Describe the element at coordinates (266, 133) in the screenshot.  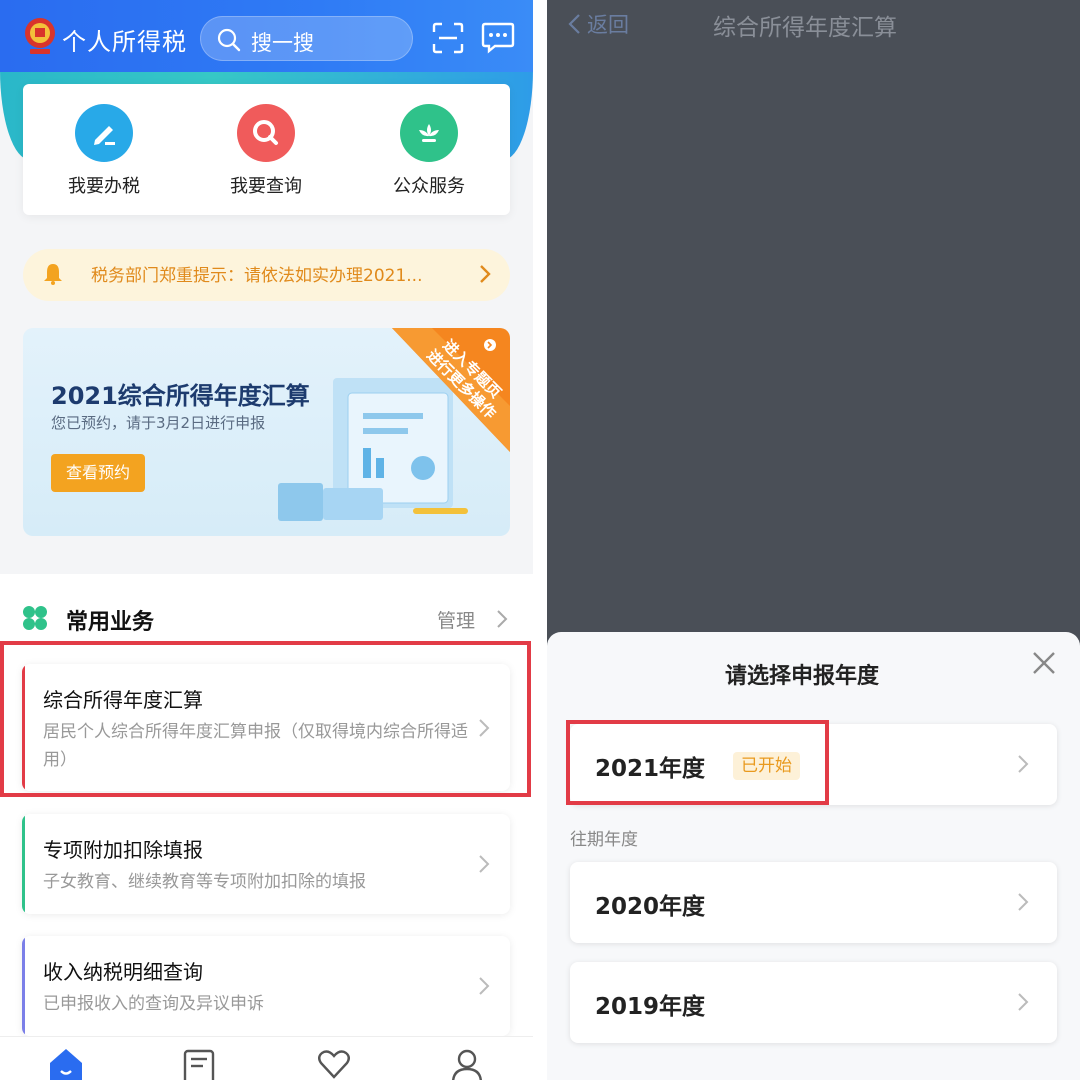
I see `search-doc-icon` at that location.